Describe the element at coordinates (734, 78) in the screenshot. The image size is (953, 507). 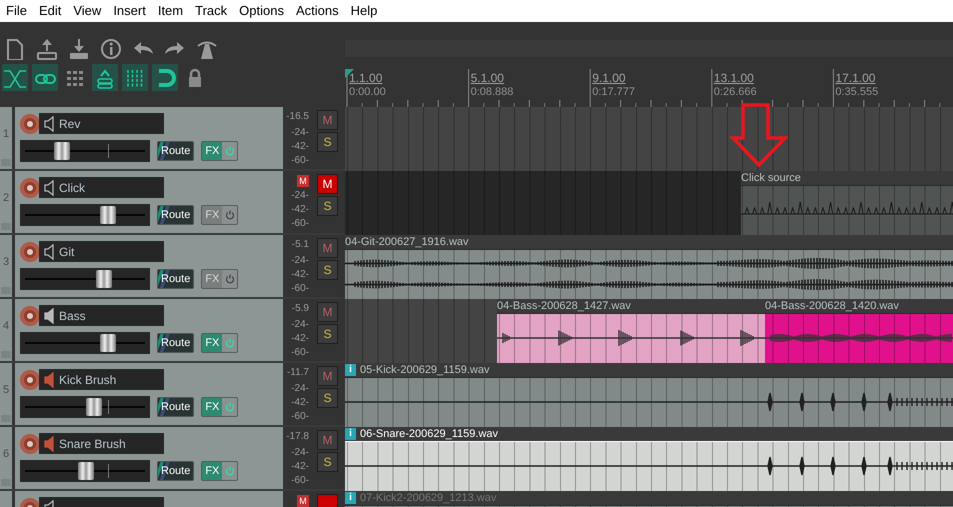
I see `bar-label: 13.1.00` at that location.